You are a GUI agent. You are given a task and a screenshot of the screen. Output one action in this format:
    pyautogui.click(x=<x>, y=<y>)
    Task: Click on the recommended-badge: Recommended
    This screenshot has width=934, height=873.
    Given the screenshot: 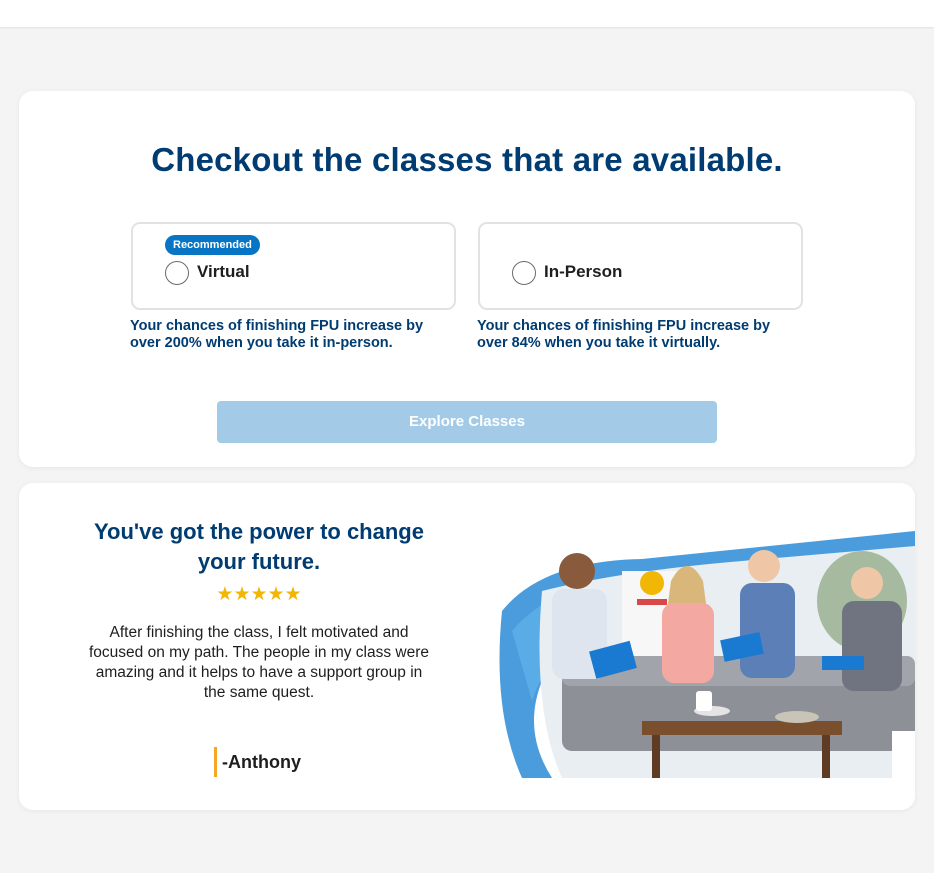 What is the action you would take?
    pyautogui.click(x=212, y=245)
    